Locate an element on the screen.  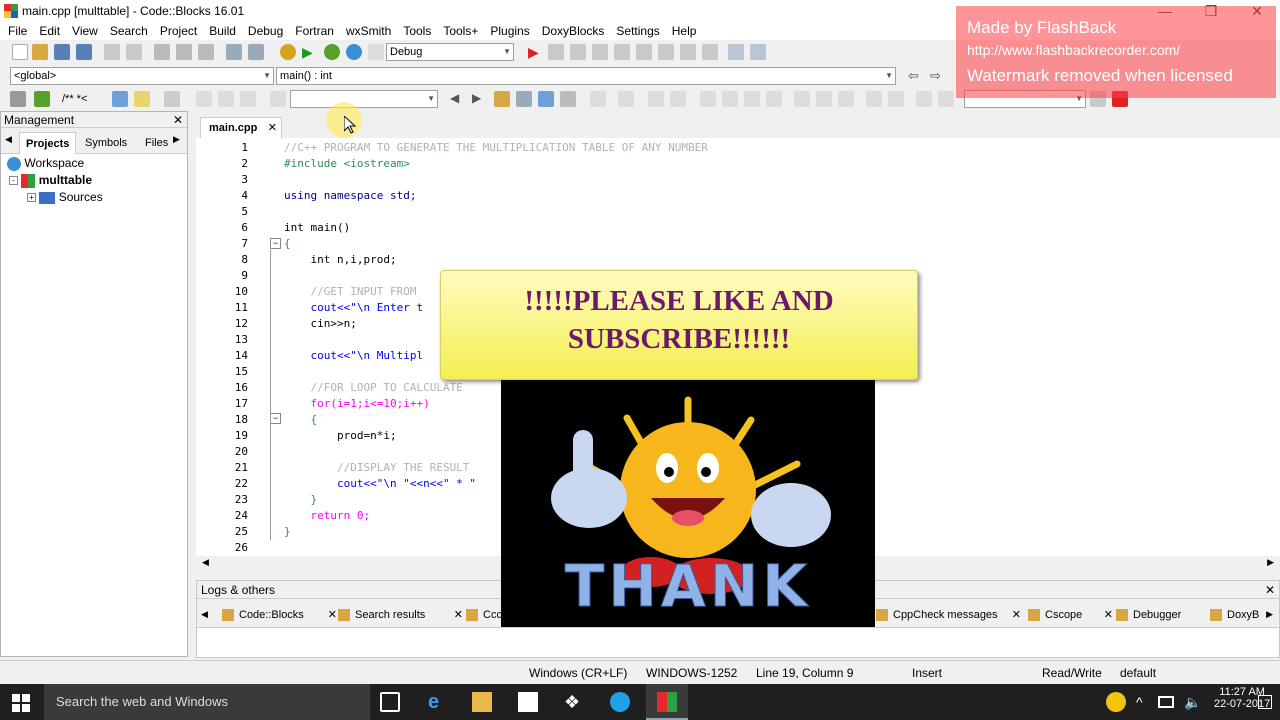
menu-edit: Edit is located at coordinates (49, 31).